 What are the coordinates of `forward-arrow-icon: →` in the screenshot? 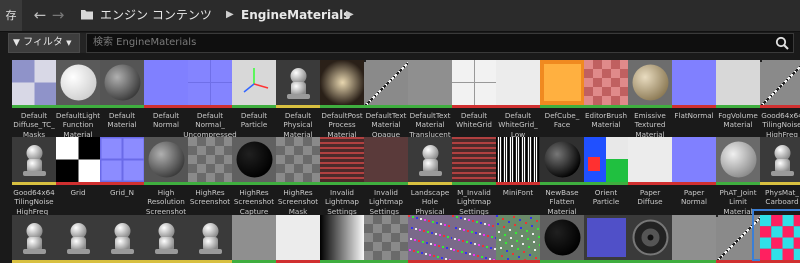 It's located at (58, 15).